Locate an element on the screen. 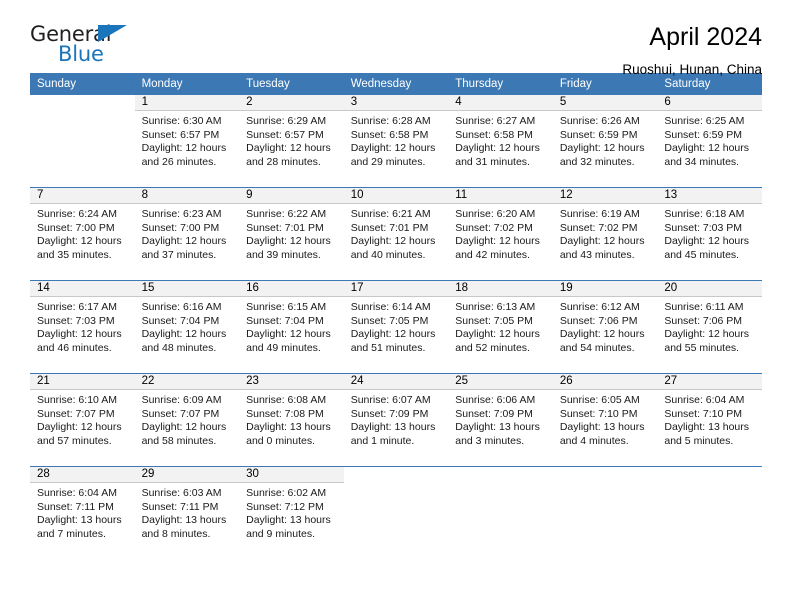  sunset-text: Sunset: 7:03 PM is located at coordinates (76, 320).